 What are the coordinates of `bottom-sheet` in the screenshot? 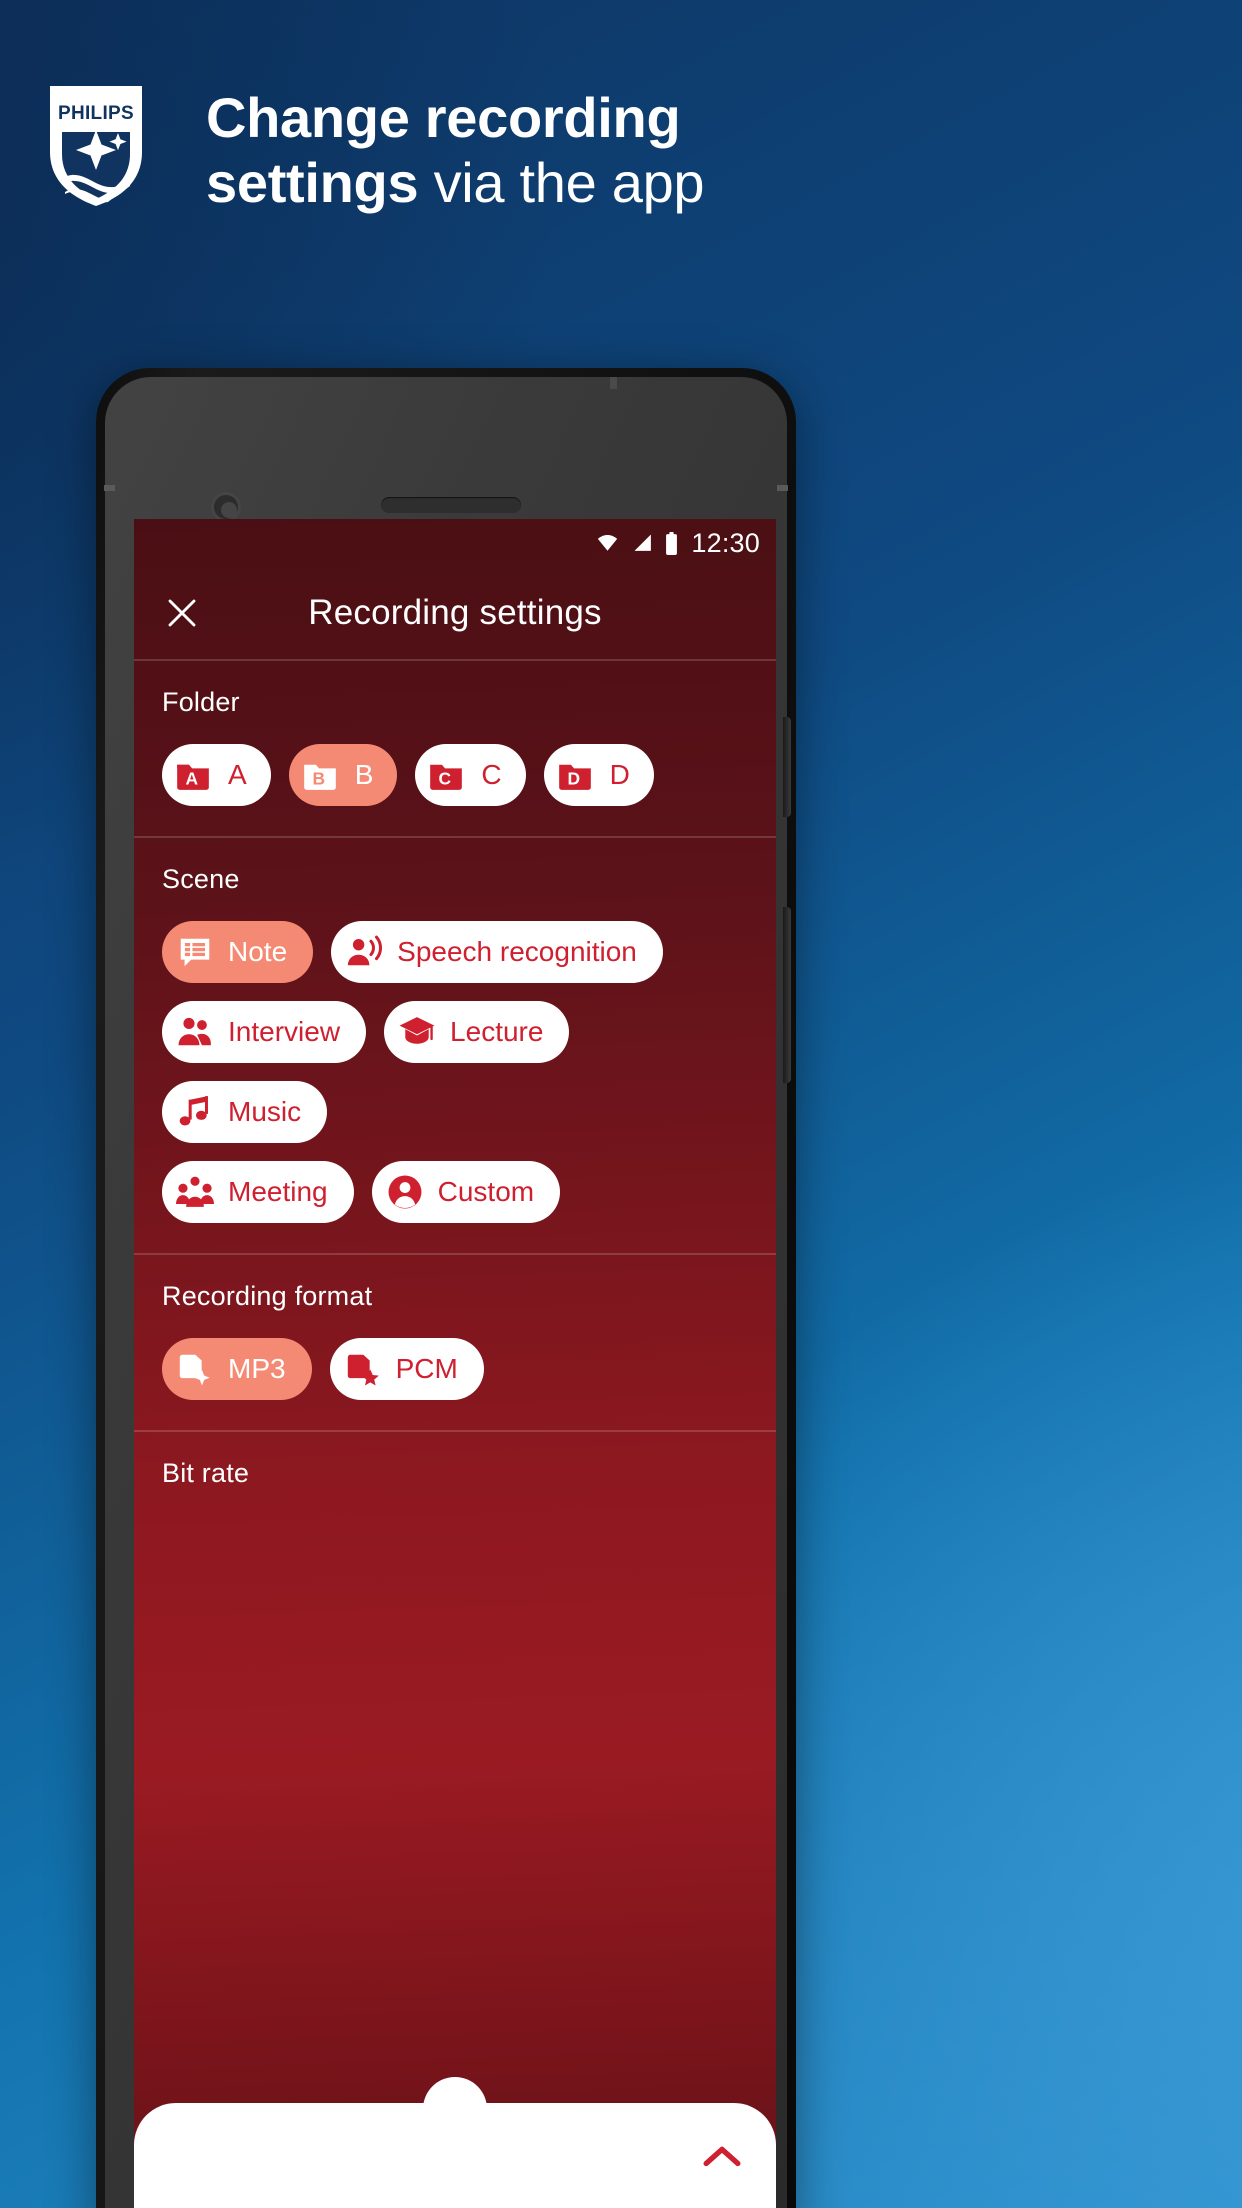 It's located at (455, 2142).